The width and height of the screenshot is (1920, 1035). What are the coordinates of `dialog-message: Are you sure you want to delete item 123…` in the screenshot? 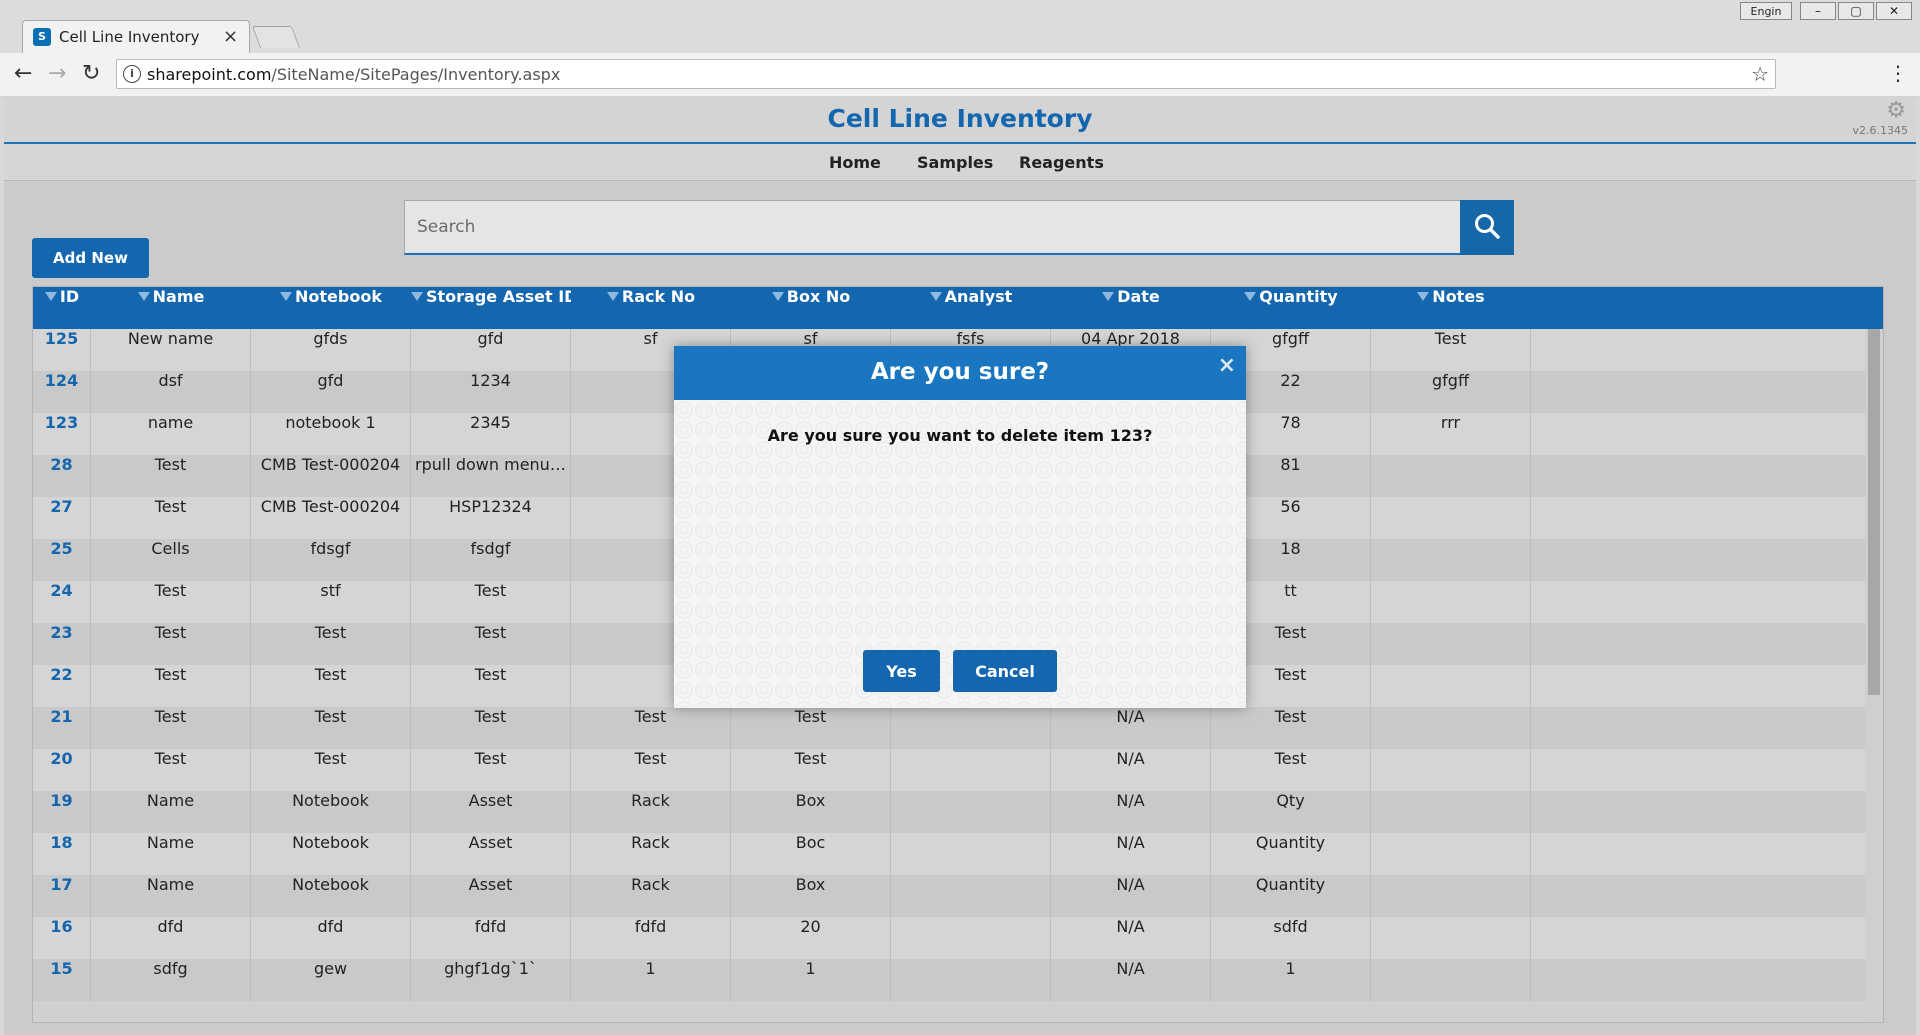 It's located at (960, 435).